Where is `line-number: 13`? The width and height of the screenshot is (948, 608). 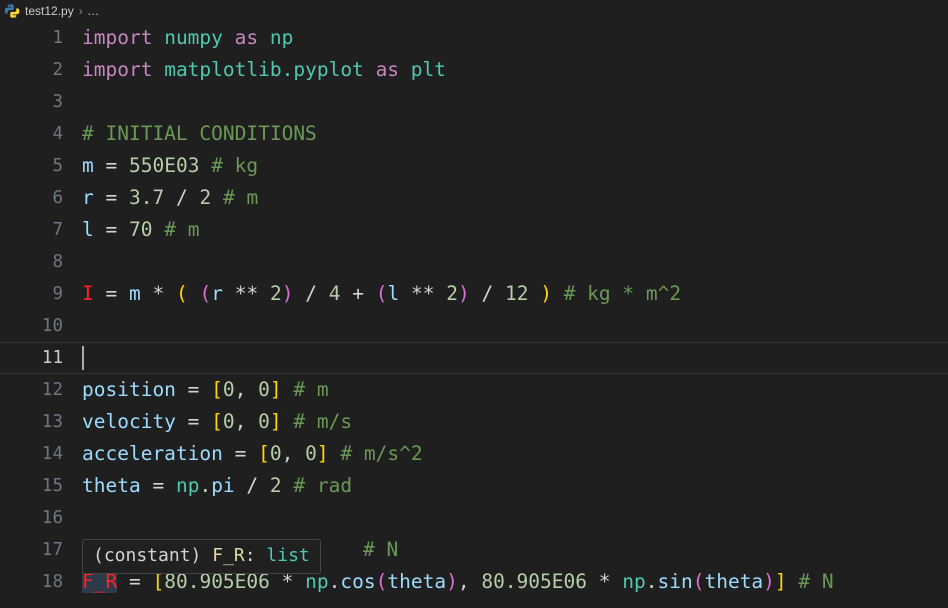
line-number: 13 is located at coordinates (52, 422).